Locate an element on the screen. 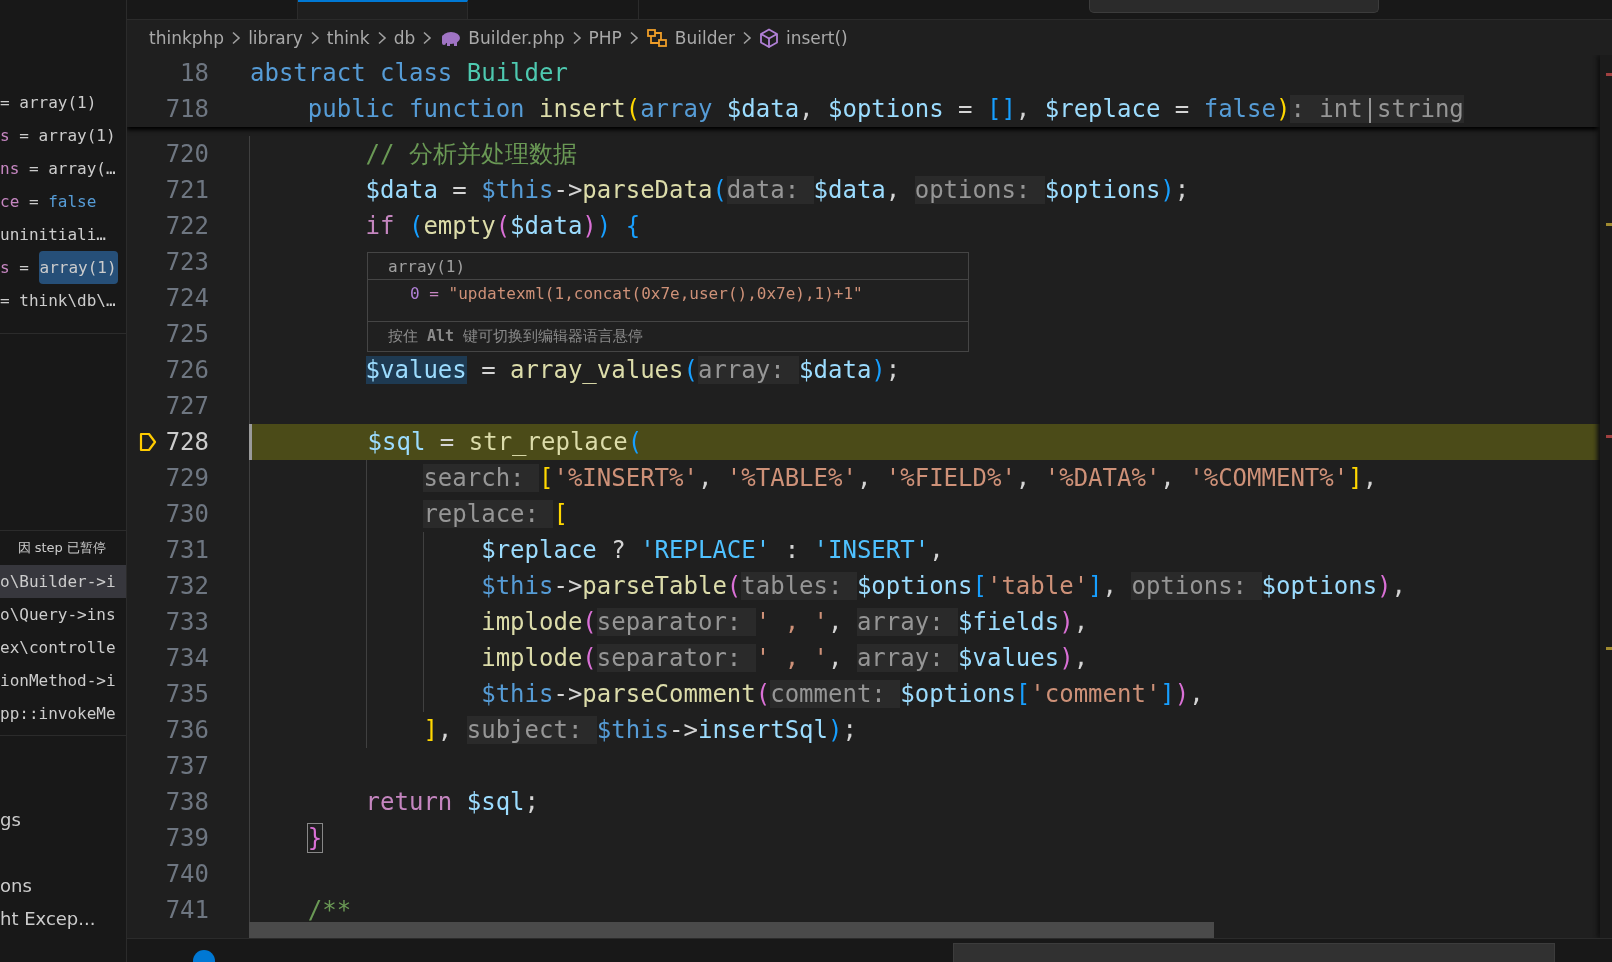  code-line: search: ['%INSERT%', '%TABLE%', '%FIELD%', '%DATA%', '%COMMENT%'], is located at coordinates (900, 478).